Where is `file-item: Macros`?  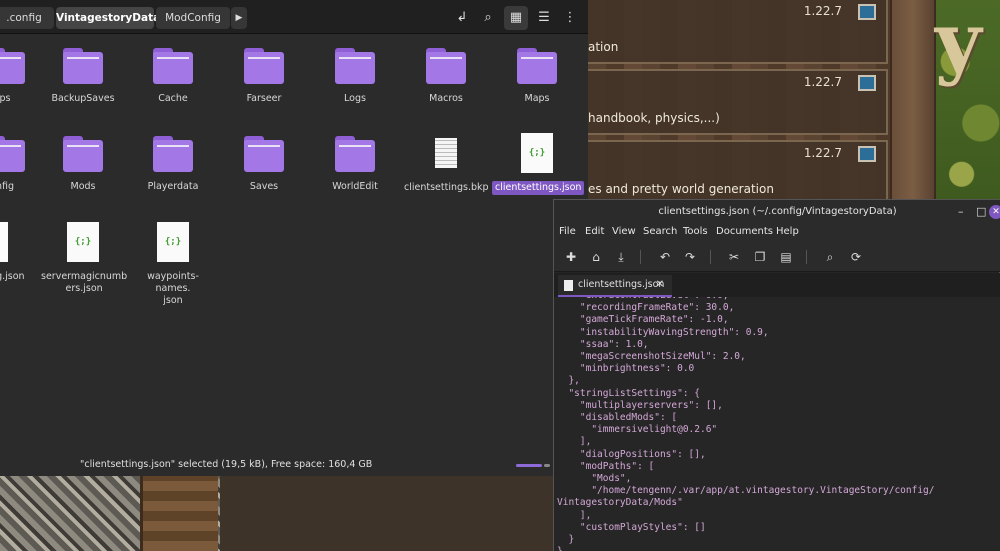
file-item: Macros is located at coordinates (446, 77).